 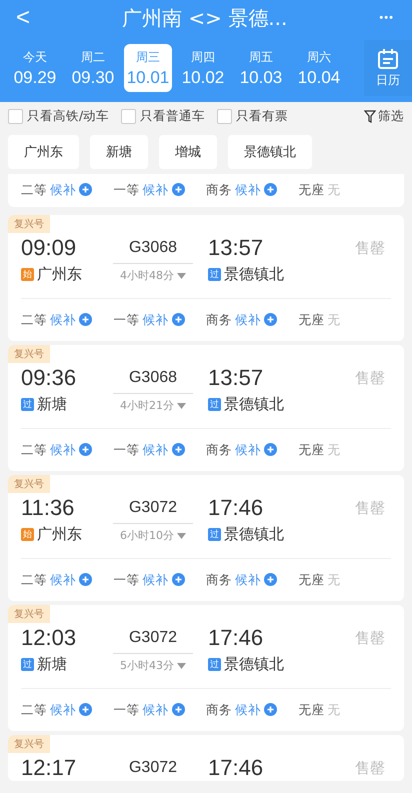 I want to click on station-chip: 新塘, so click(x=119, y=152).